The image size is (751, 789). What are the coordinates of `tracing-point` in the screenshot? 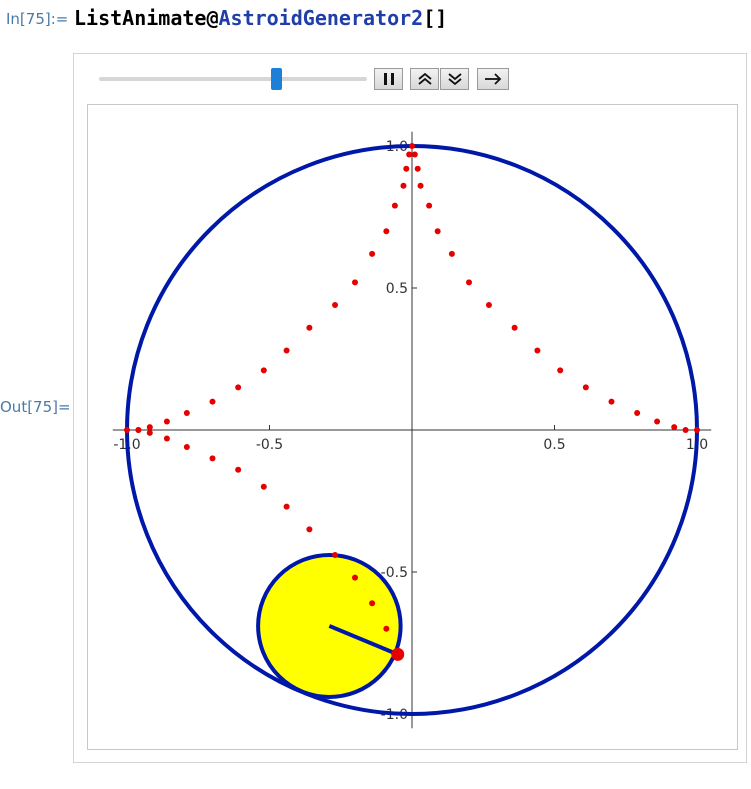 It's located at (398, 654).